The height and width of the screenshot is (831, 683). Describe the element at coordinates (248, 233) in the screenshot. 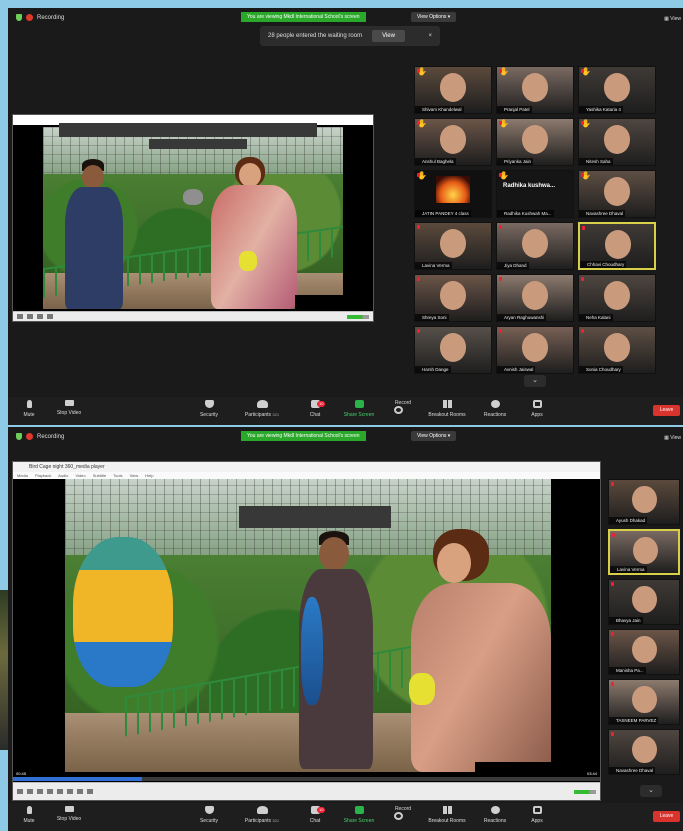

I see `woman-figure` at that location.